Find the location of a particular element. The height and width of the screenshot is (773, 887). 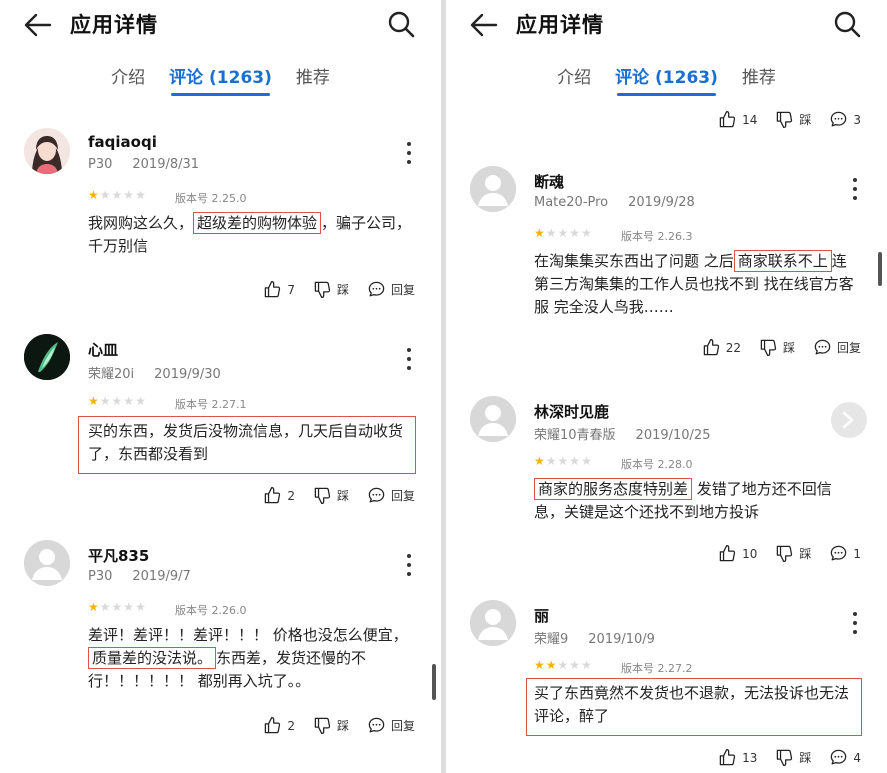

default-avatar-icon is located at coordinates (47, 563).